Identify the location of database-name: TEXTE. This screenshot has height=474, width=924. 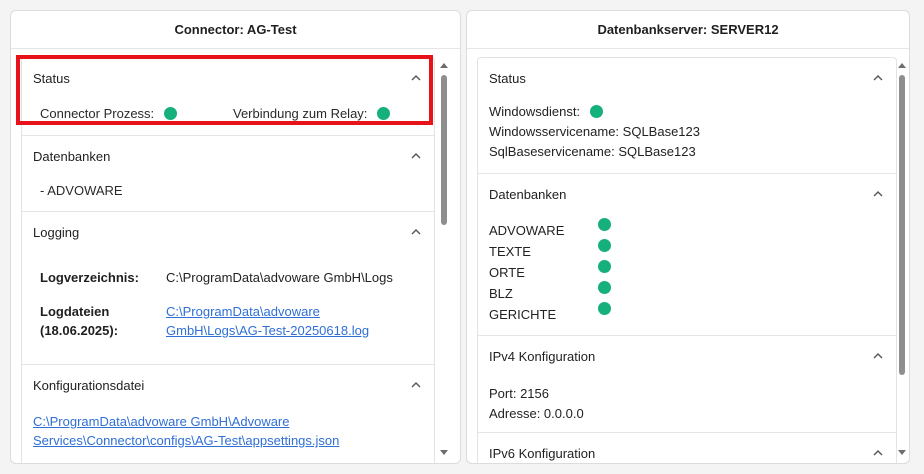
(510, 251).